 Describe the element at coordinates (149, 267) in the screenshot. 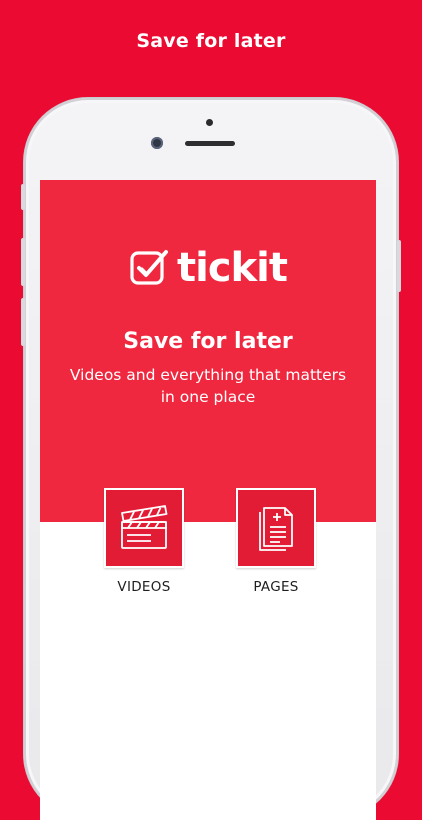

I see `checkbox-logo-icon` at that location.